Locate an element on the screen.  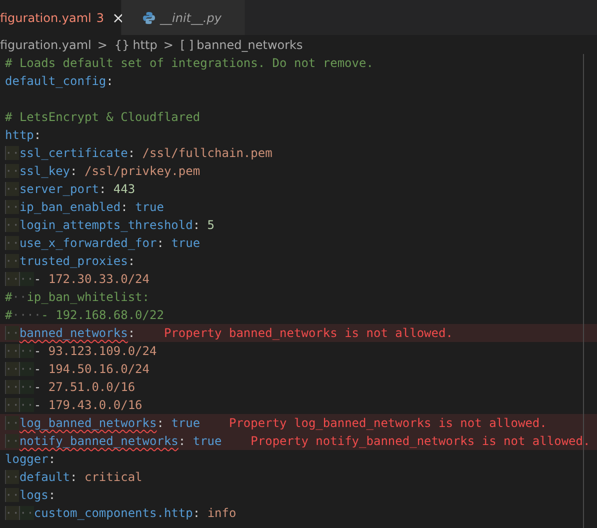
problem-count: 3 is located at coordinates (100, 17).